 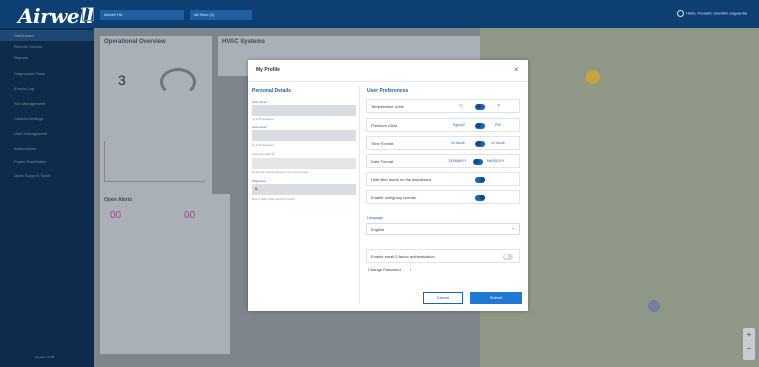 What do you see at coordinates (443, 229) in the screenshot?
I see `language-select: English ⌄` at bounding box center [443, 229].